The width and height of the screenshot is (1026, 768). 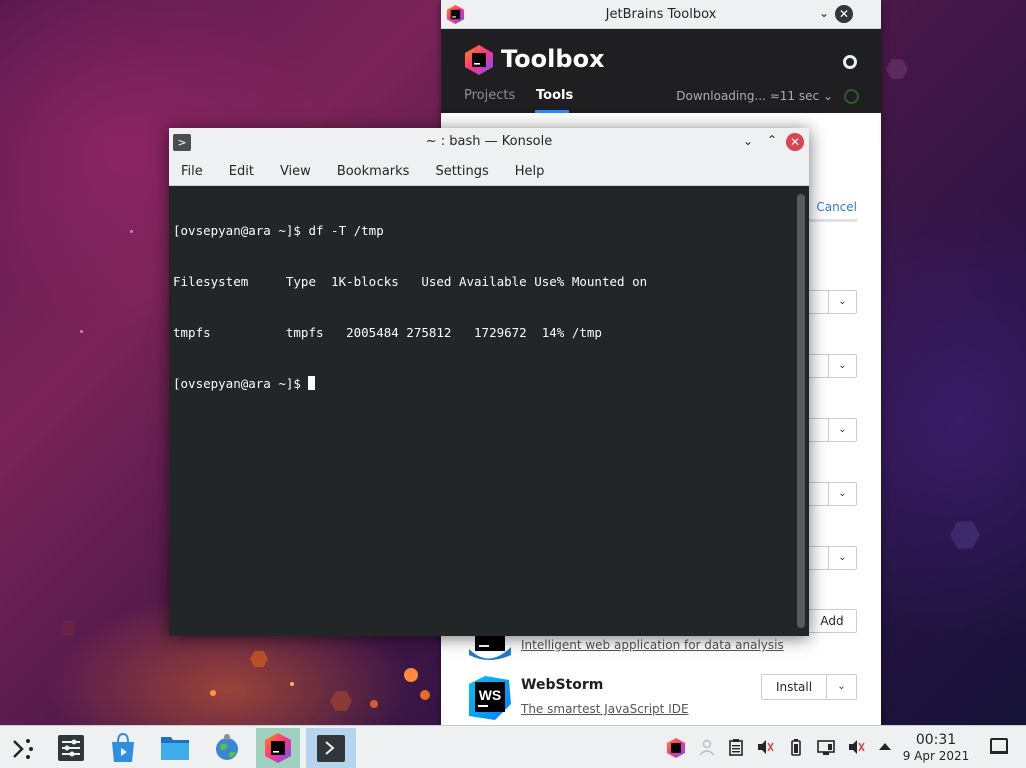 What do you see at coordinates (278, 748) in the screenshot?
I see `jetbrains-toolbox-task-icon` at bounding box center [278, 748].